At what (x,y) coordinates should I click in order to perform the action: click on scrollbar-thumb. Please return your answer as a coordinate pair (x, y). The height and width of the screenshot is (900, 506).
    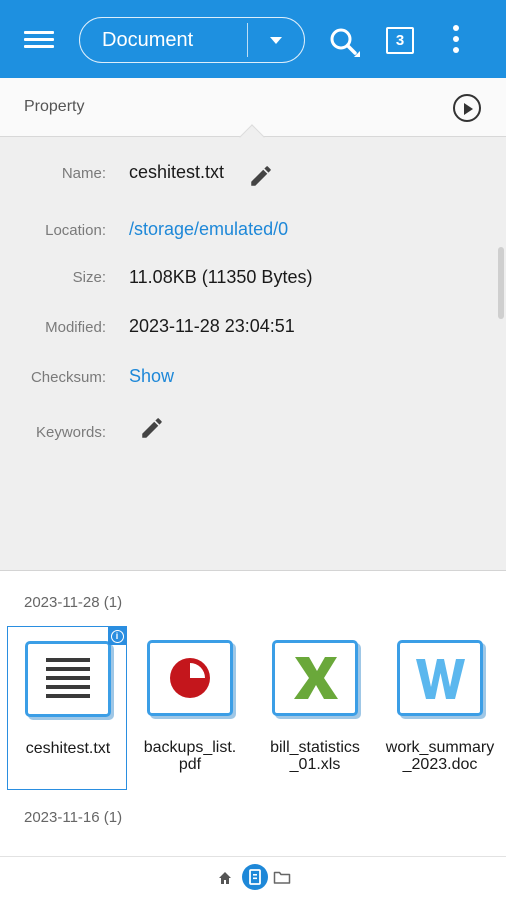
    Looking at the image, I should click on (501, 283).